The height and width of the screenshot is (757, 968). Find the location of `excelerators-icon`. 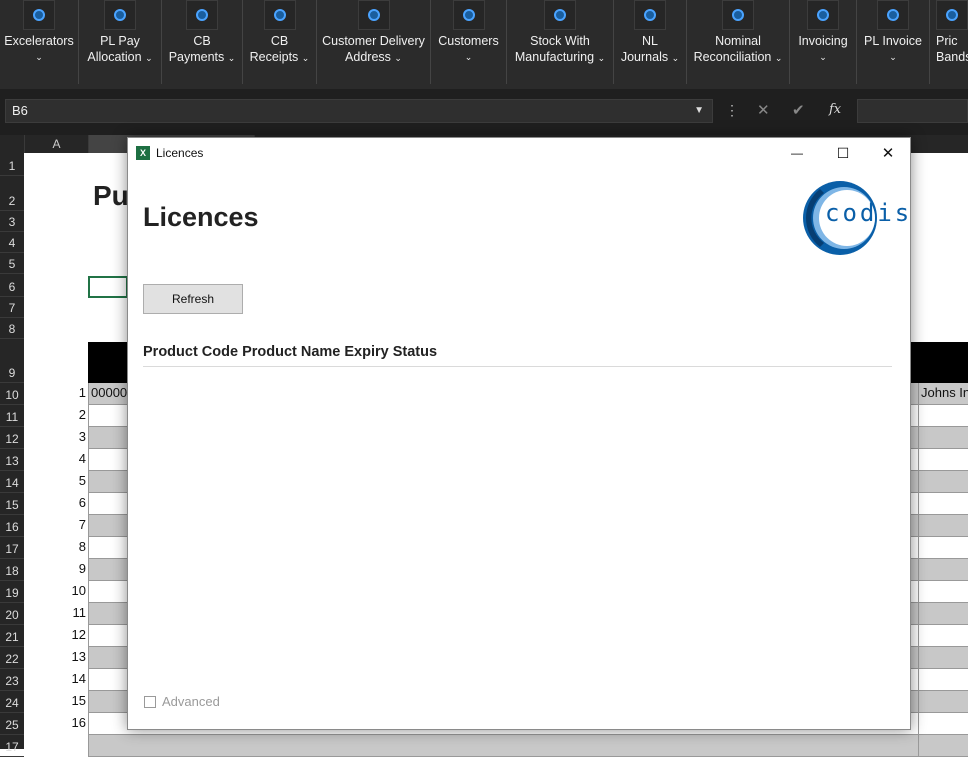

excelerators-icon is located at coordinates (39, 15).